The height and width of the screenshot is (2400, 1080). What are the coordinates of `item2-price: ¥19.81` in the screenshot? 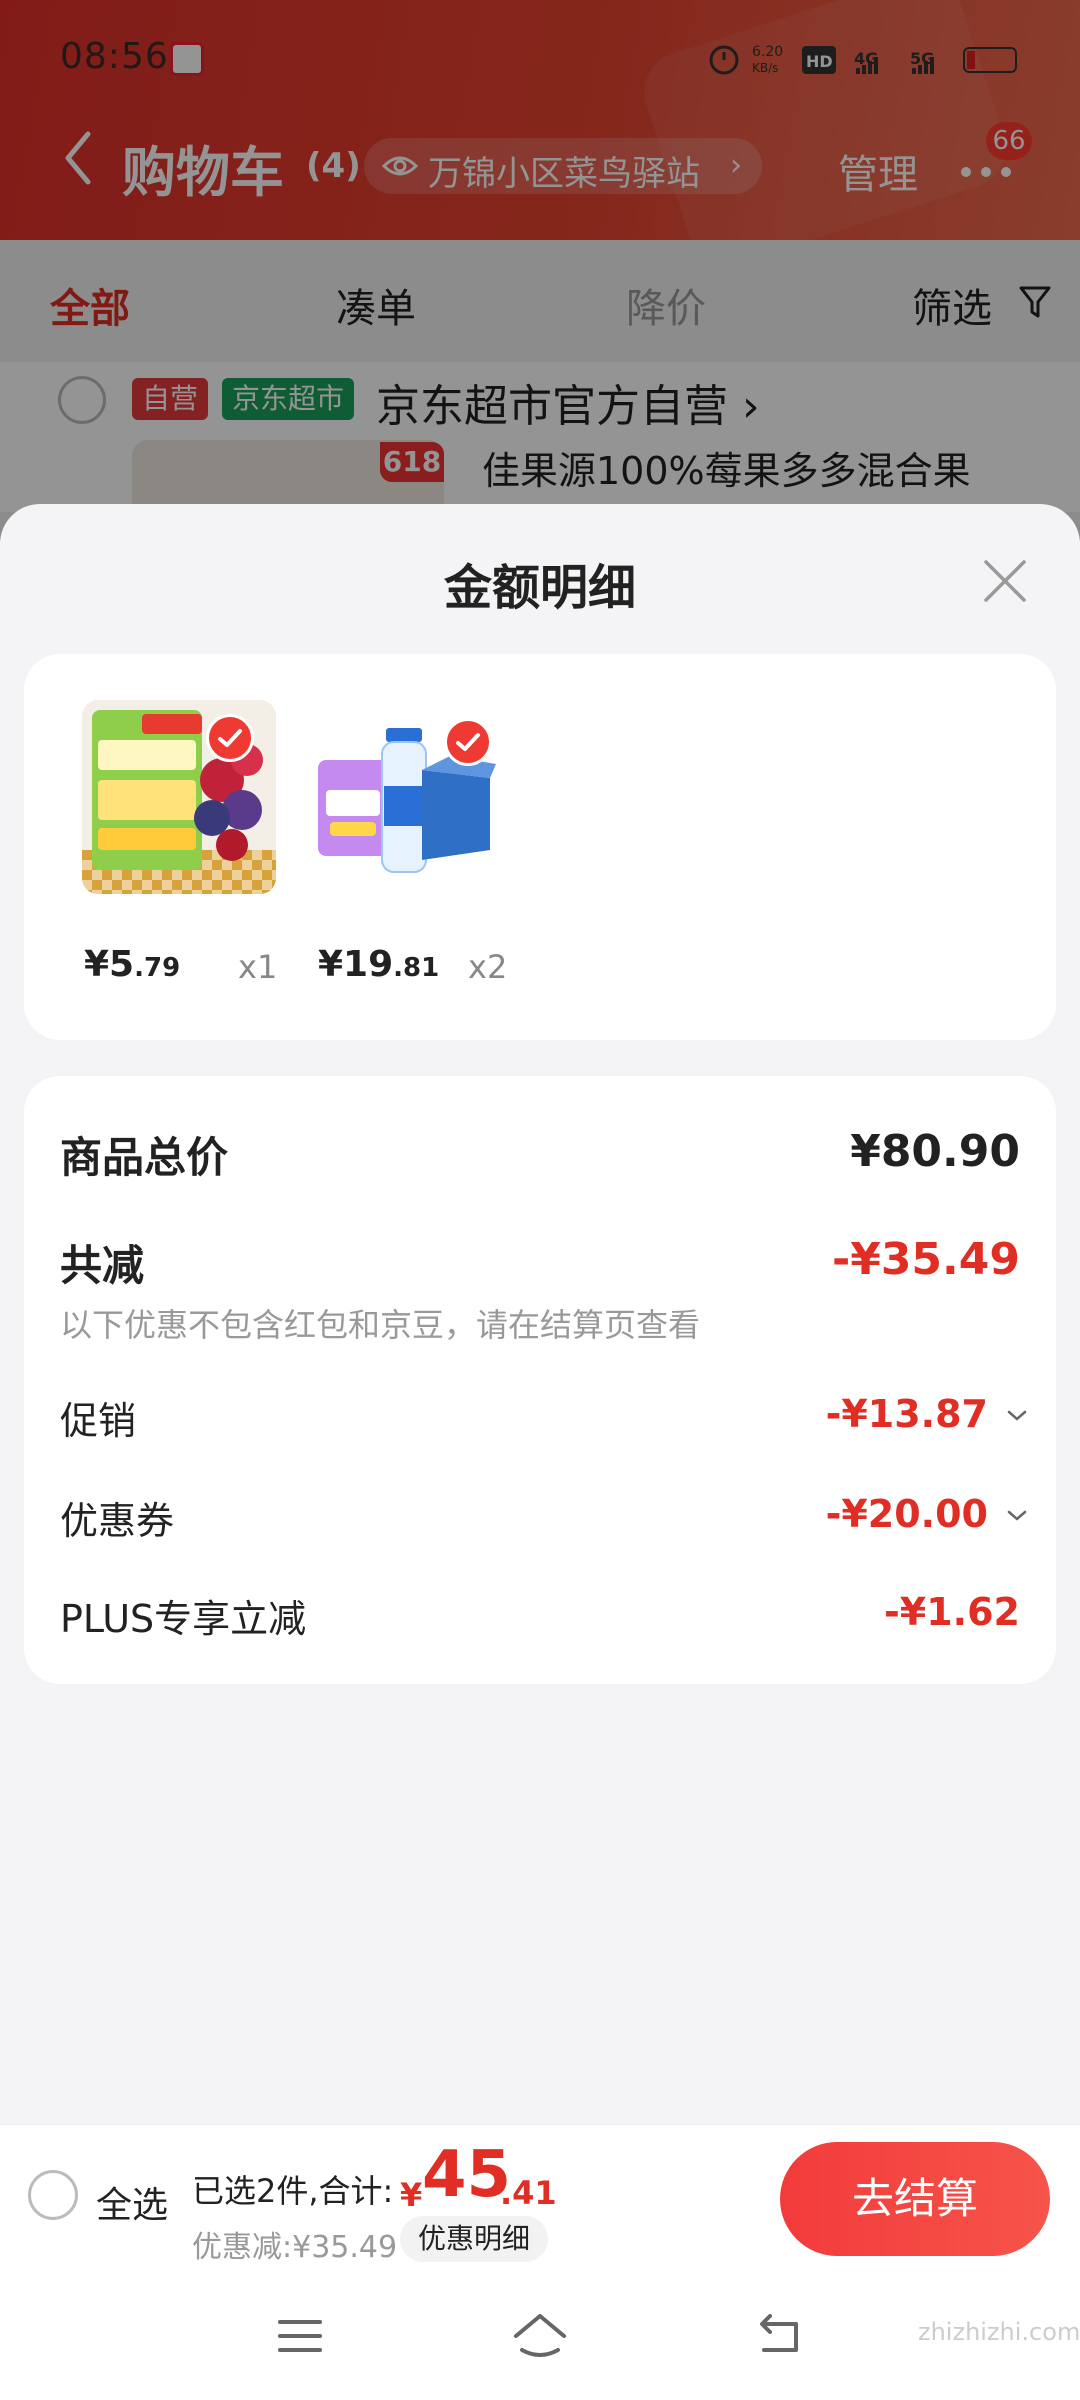 It's located at (379, 964).